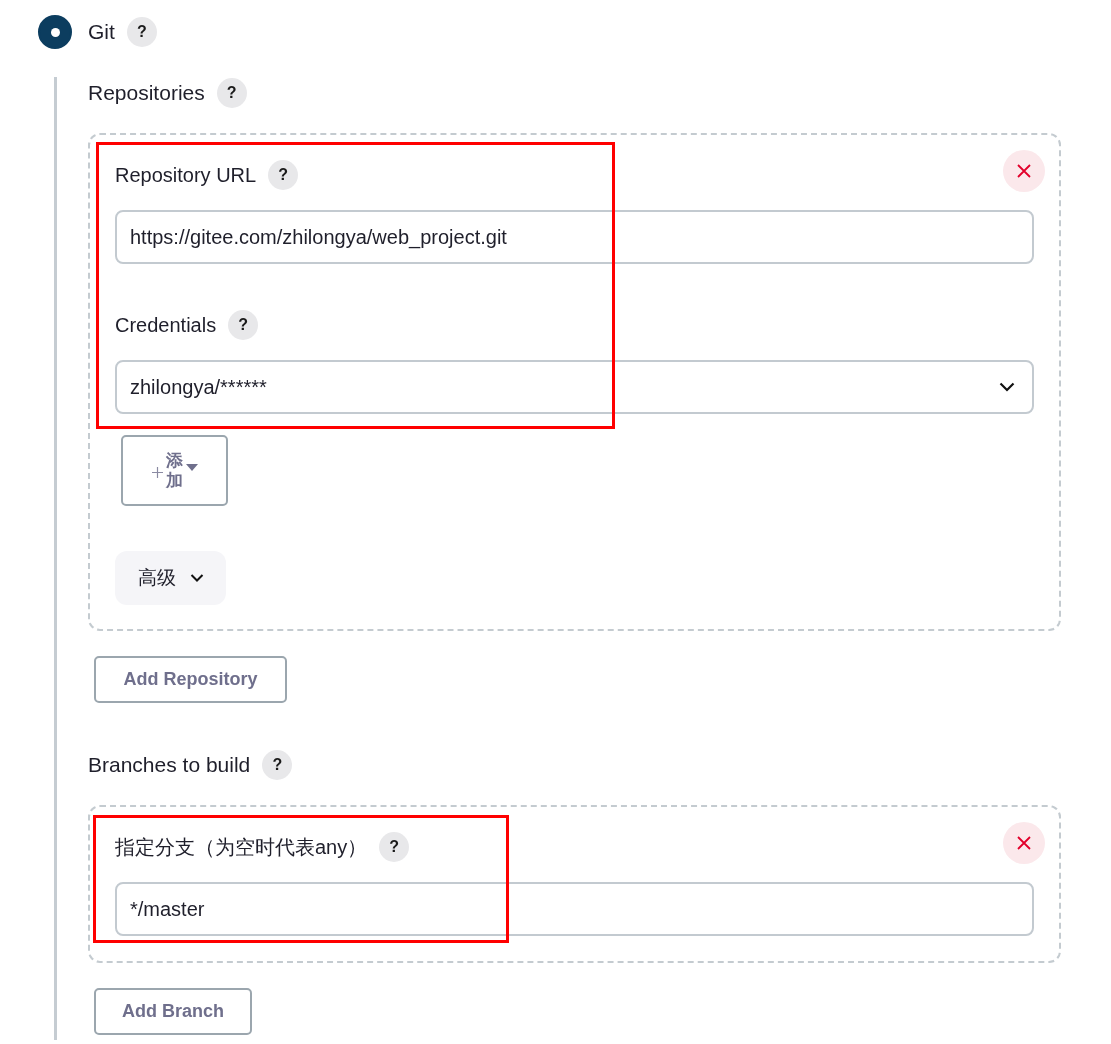 This screenshot has height=1044, width=1111. I want to click on field-label: 指定分支（为空时代表any）, so click(241, 847).